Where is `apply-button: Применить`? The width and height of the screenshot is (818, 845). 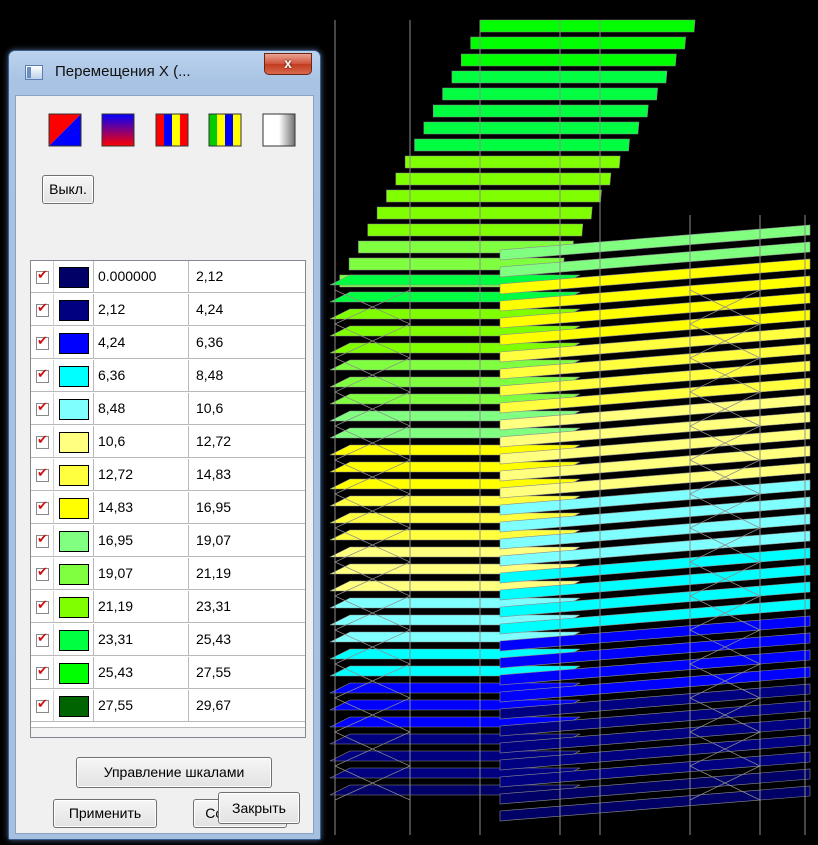
apply-button: Применить is located at coordinates (105, 813).